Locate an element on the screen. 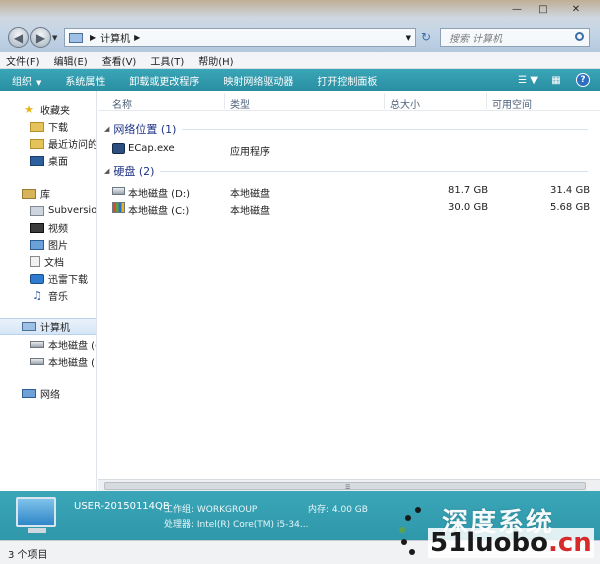 The image size is (600, 564). menu-tools: 工具(T) is located at coordinates (167, 60).